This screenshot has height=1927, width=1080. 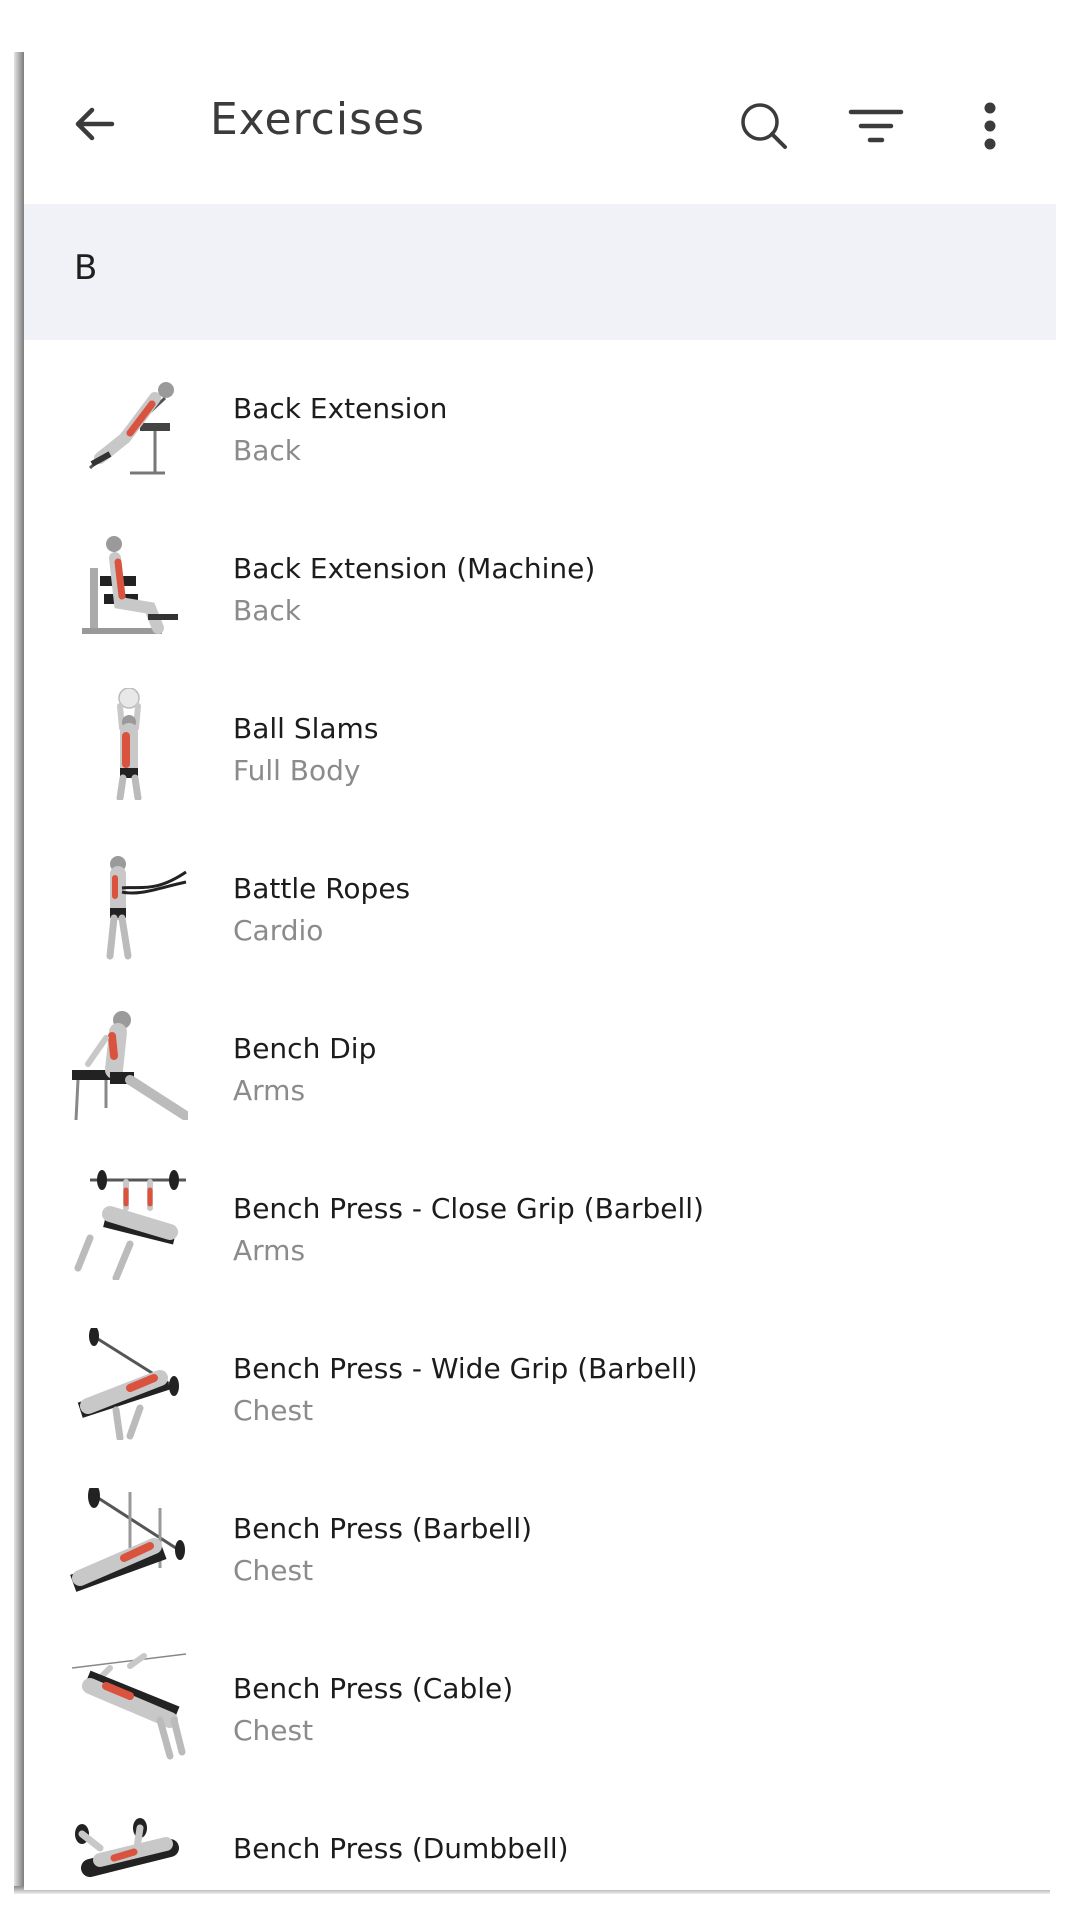 I want to click on exercise-row-bench-press-close-grip-barbell: Bench Press - Close Grip (Barbell) Arms, so click(x=540, y=1220).